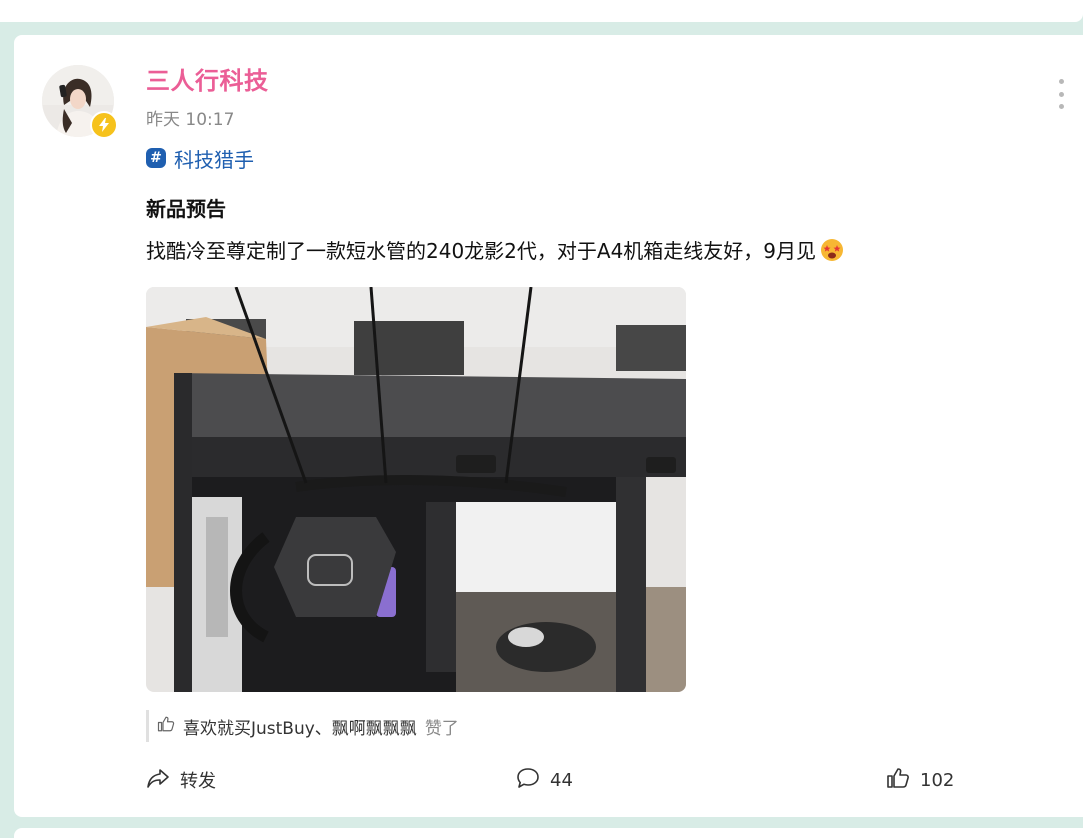 The height and width of the screenshot is (838, 1083). Describe the element at coordinates (1061, 94) in the screenshot. I see `more-vertical-icon` at that location.